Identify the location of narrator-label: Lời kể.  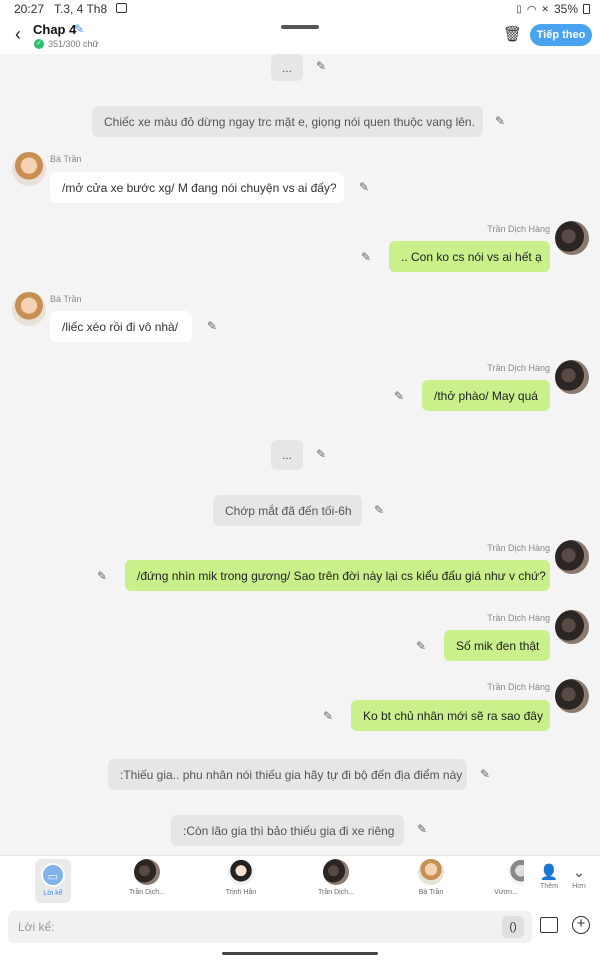
(53, 893).